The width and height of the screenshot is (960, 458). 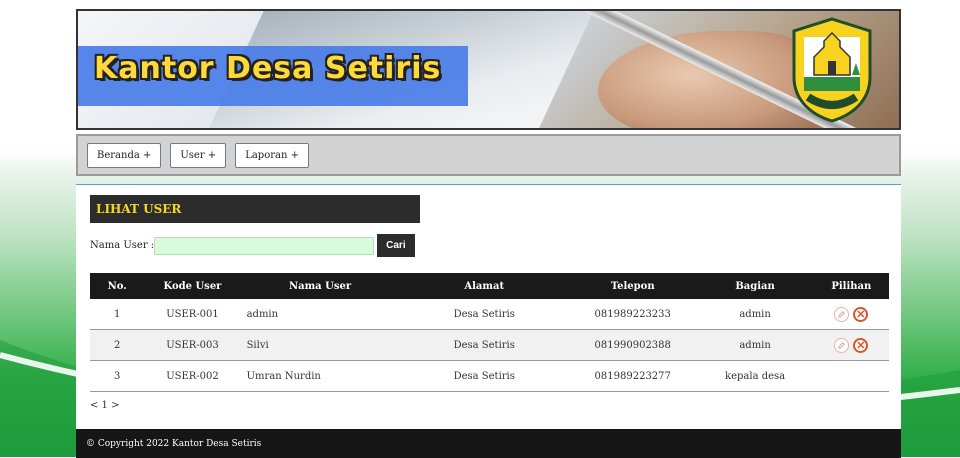 What do you see at coordinates (851, 376) in the screenshot?
I see `cell-pilihan` at bounding box center [851, 376].